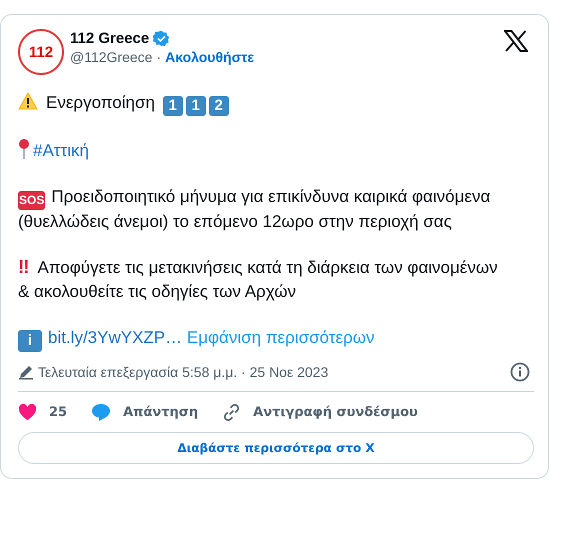  What do you see at coordinates (232, 412) in the screenshot?
I see `link-icon` at bounding box center [232, 412].